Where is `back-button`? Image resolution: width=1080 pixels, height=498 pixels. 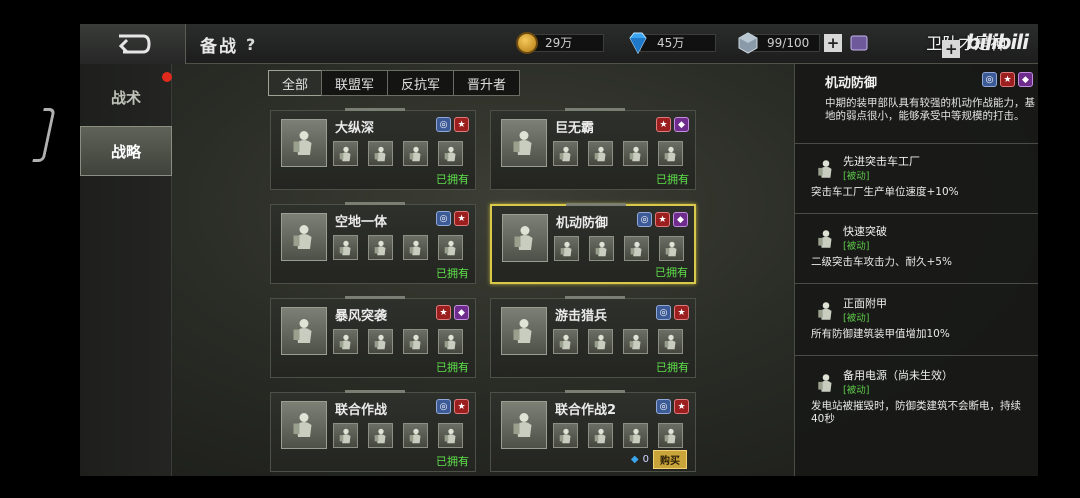 back-button is located at coordinates (133, 44).